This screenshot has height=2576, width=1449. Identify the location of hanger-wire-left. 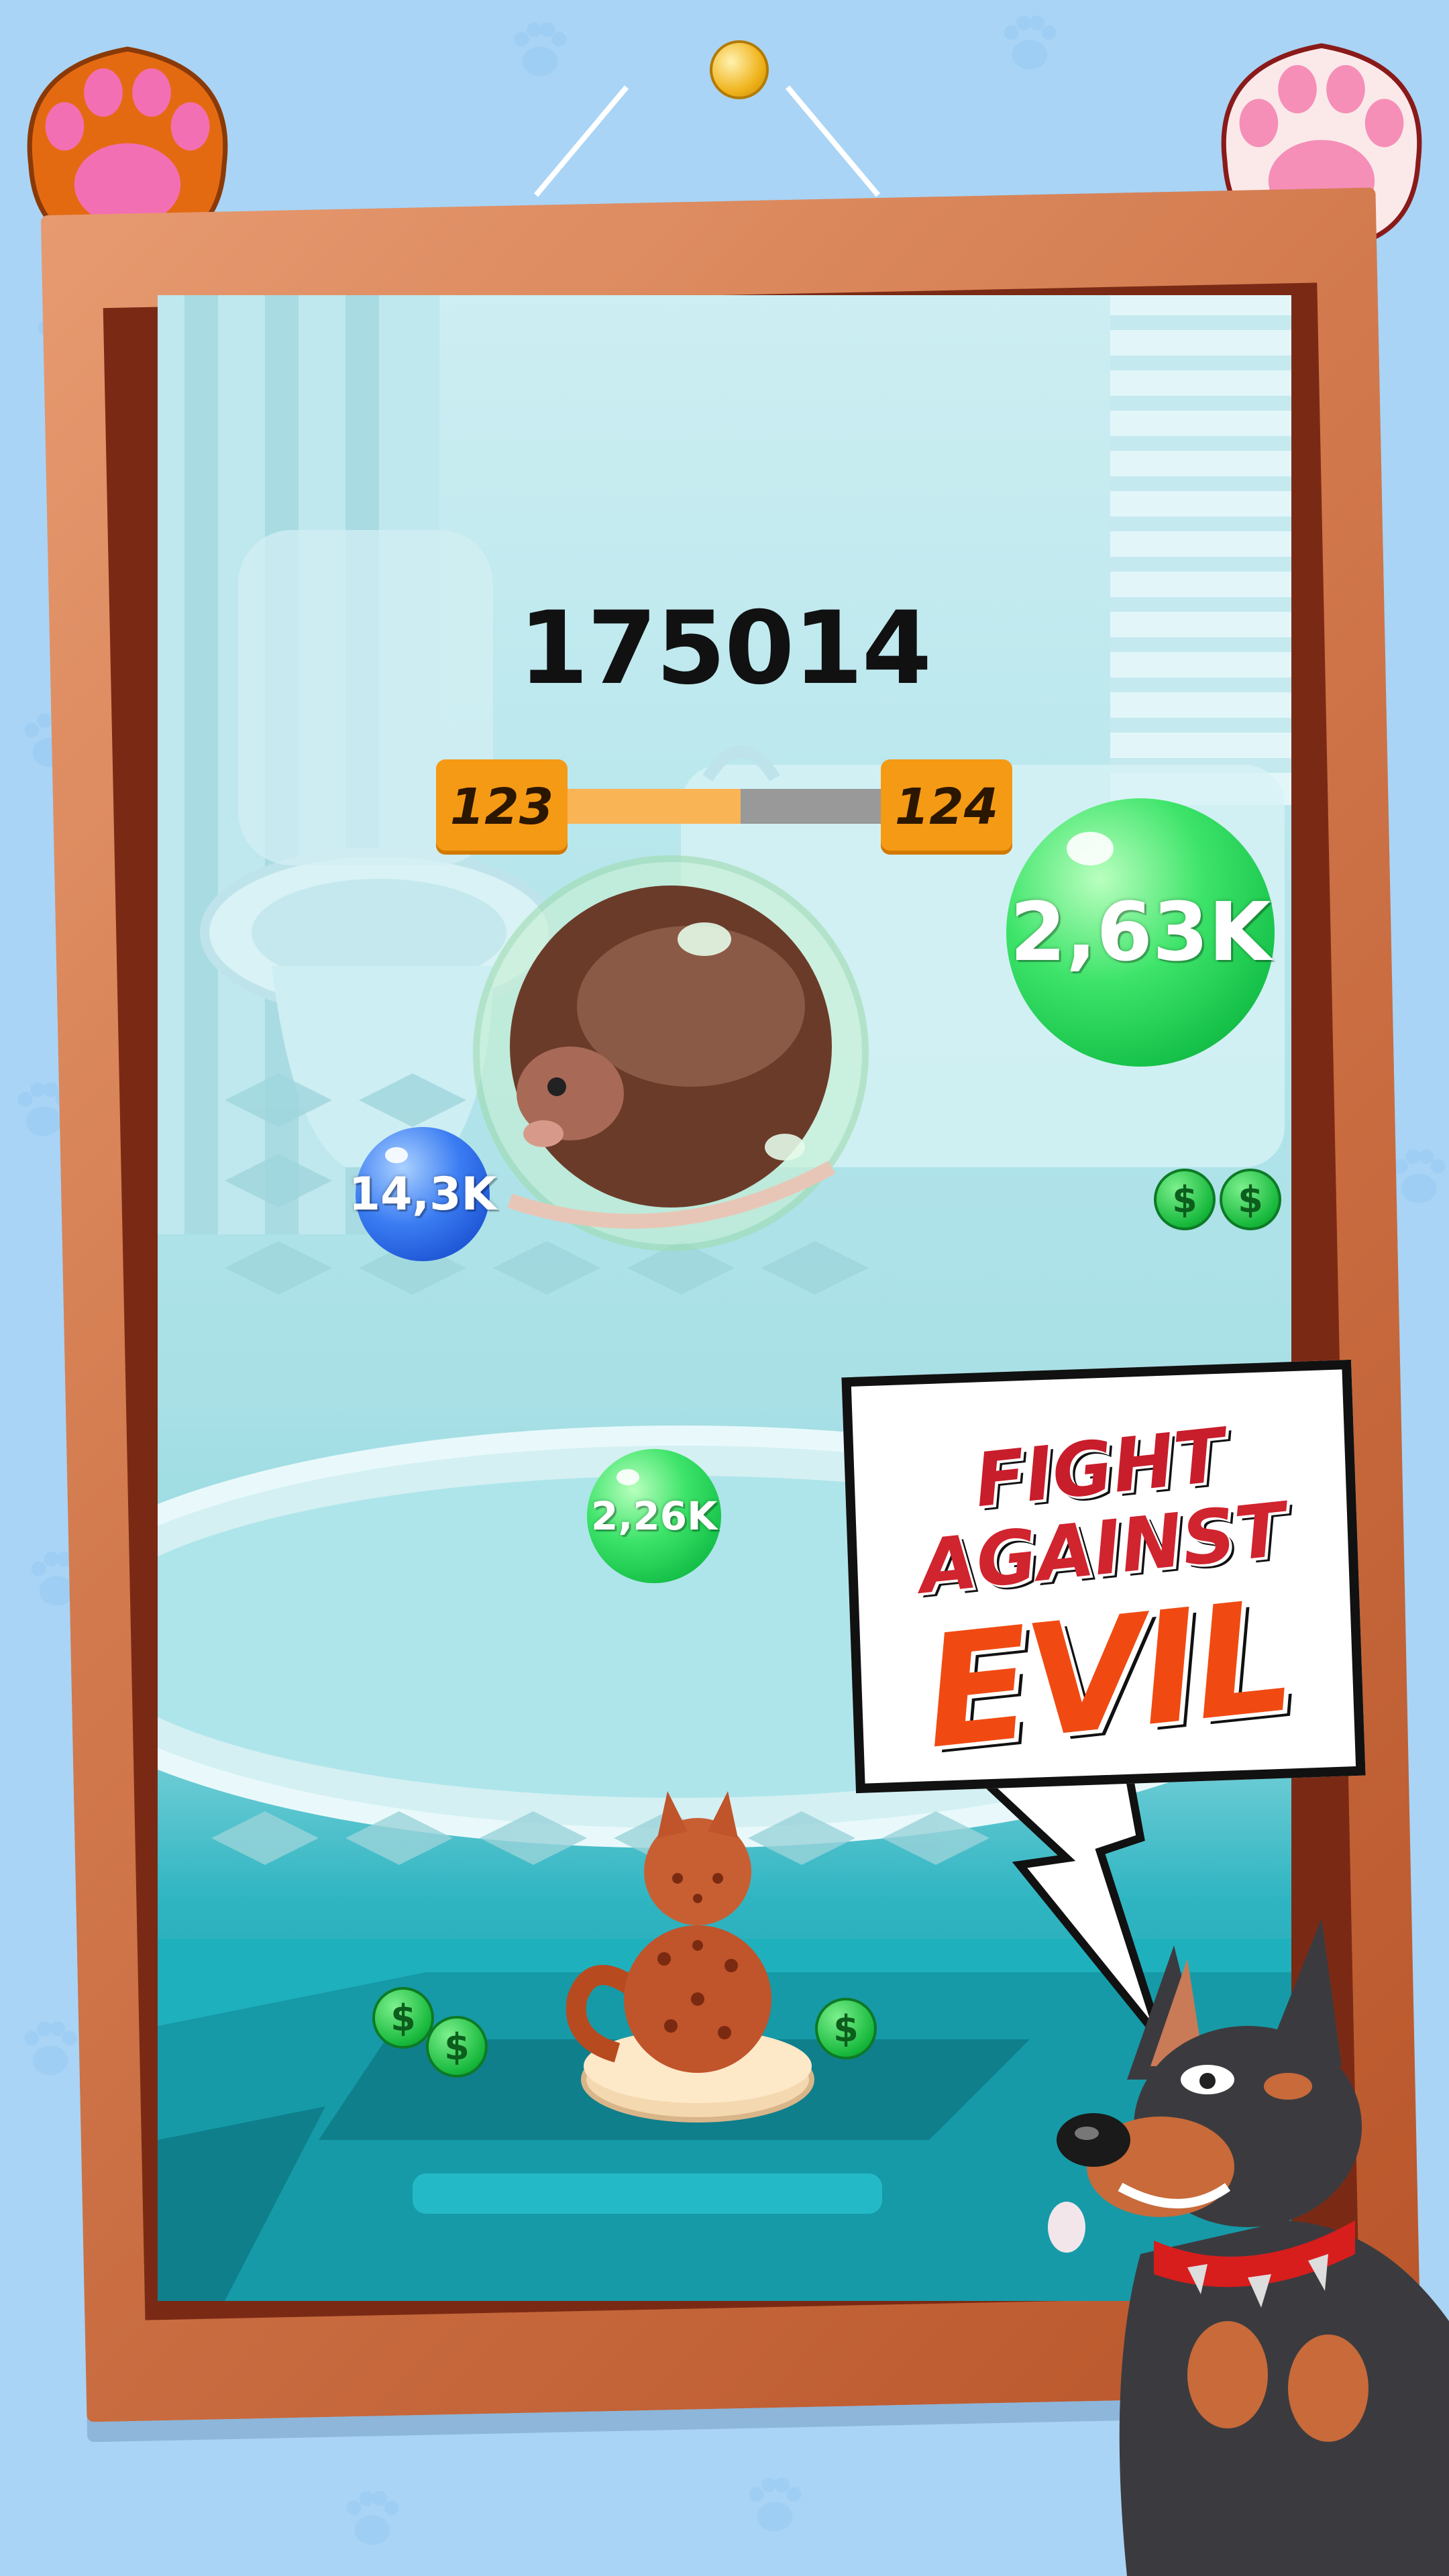
(581, 141).